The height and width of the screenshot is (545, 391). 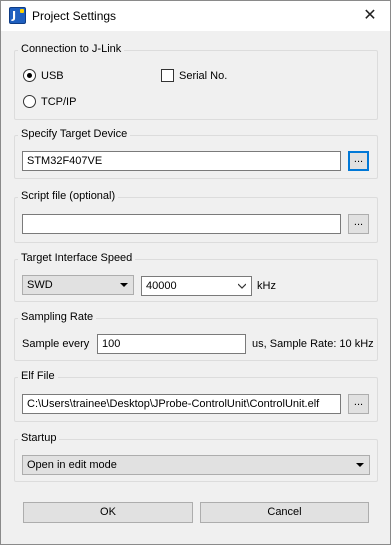 What do you see at coordinates (74, 134) in the screenshot?
I see `target-device-group-label: Specify Target Device` at bounding box center [74, 134].